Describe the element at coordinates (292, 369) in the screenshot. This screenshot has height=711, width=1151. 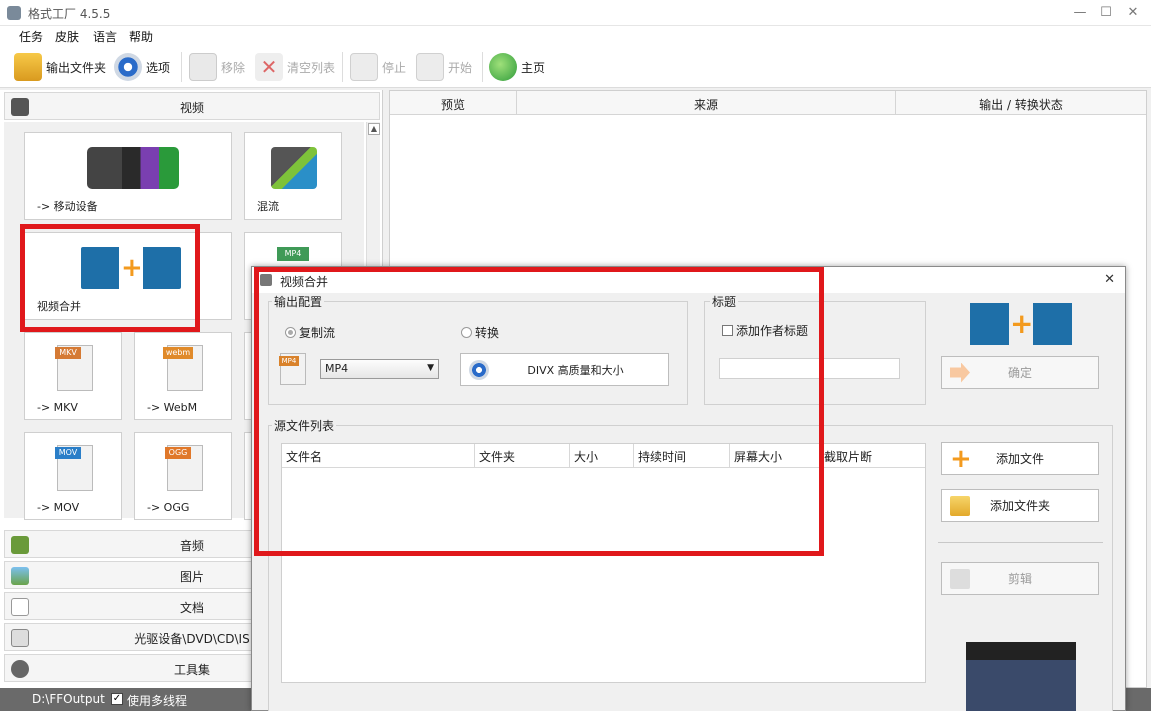
I see `mp4-format-icon: MP4` at that location.